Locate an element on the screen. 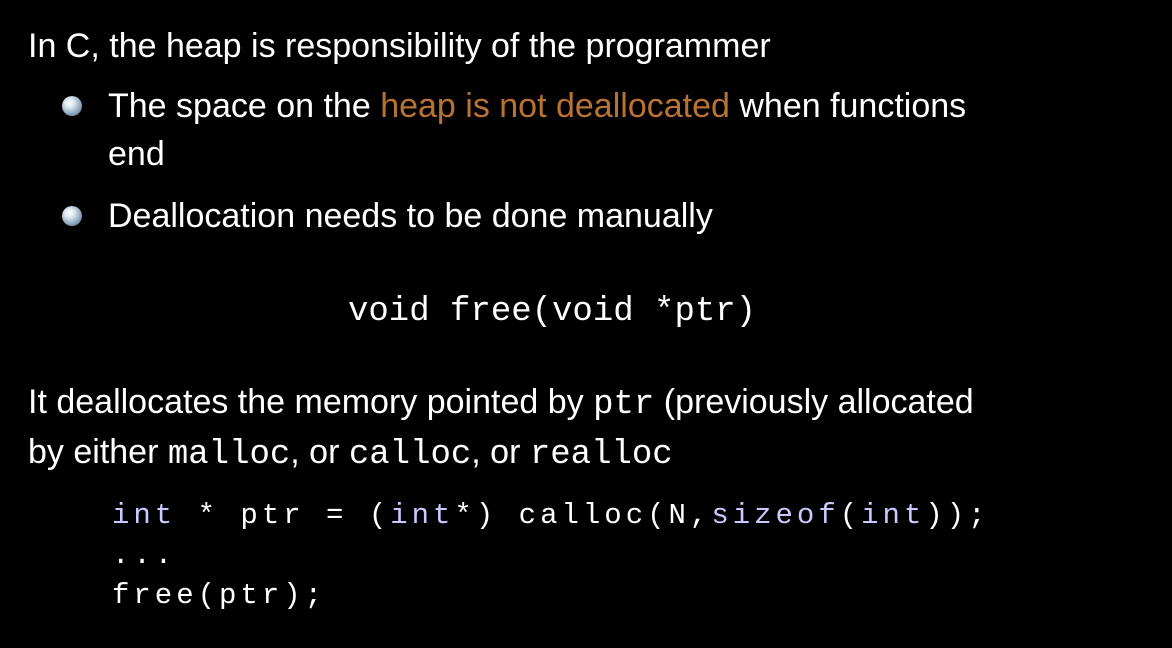  bullet-1-cont: end is located at coordinates (136, 154).